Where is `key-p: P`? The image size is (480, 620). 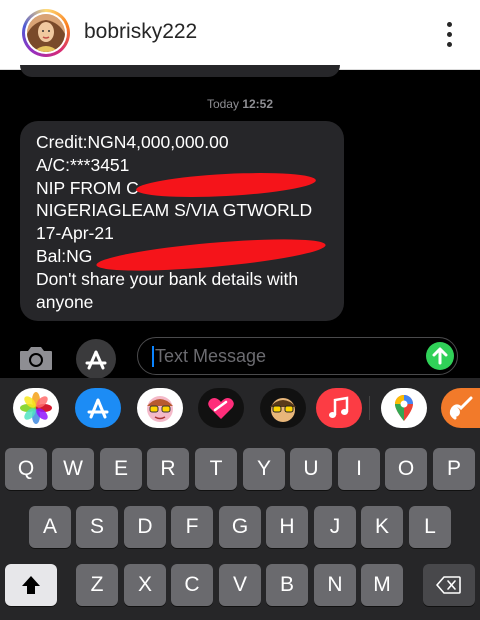
key-p: P is located at coordinates (454, 469).